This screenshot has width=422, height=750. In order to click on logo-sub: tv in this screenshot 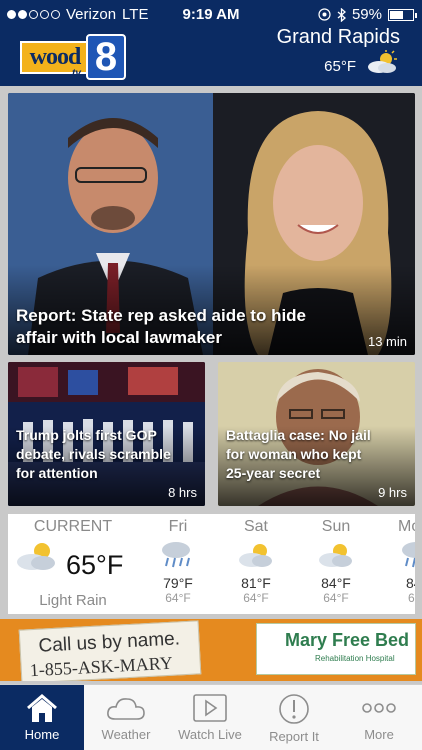, I will do `click(76, 73)`.